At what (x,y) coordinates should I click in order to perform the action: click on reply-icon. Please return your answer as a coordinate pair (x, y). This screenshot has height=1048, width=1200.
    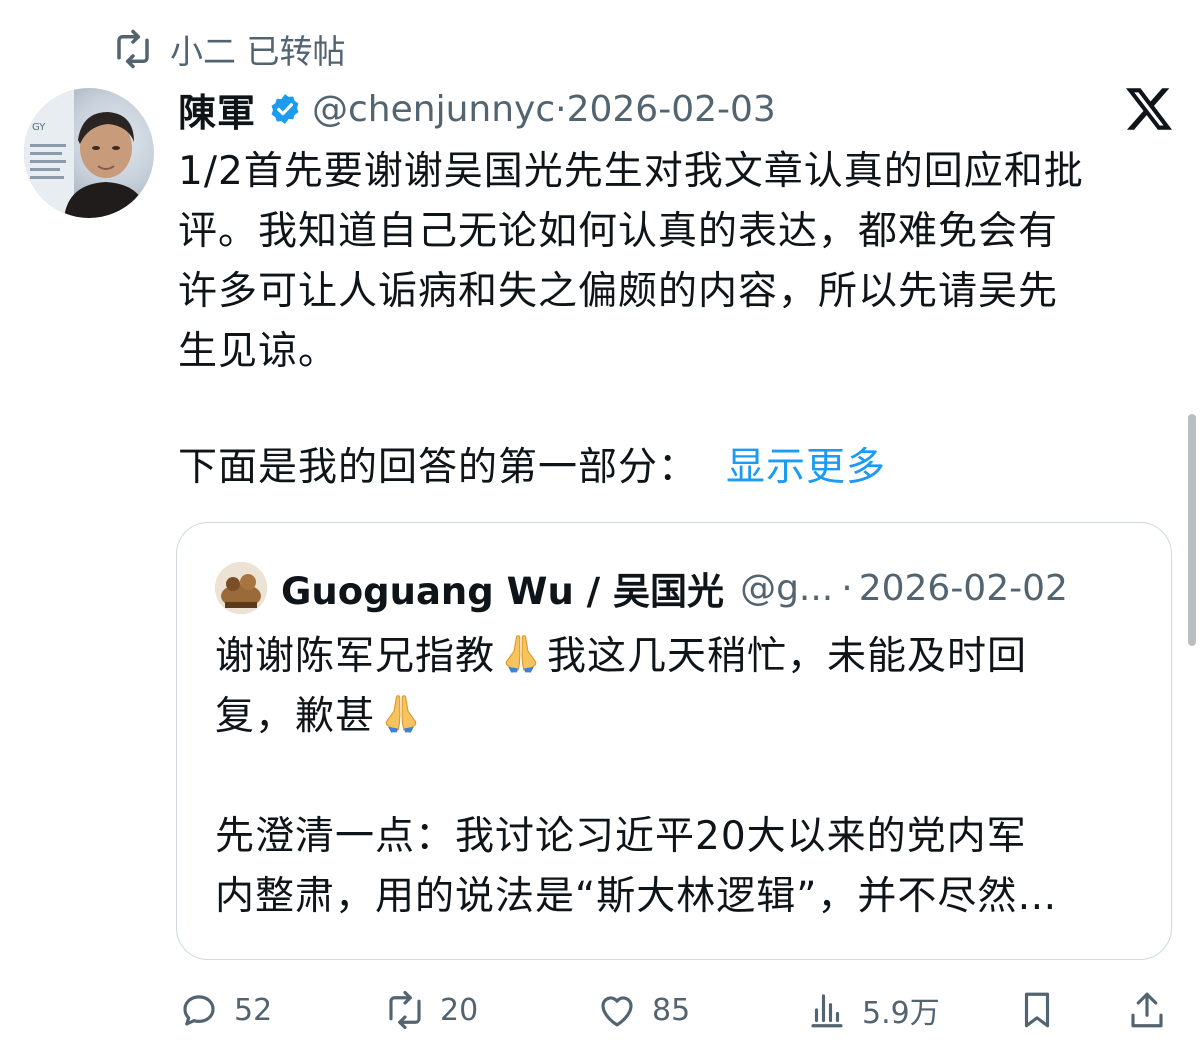
    Looking at the image, I should click on (199, 1010).